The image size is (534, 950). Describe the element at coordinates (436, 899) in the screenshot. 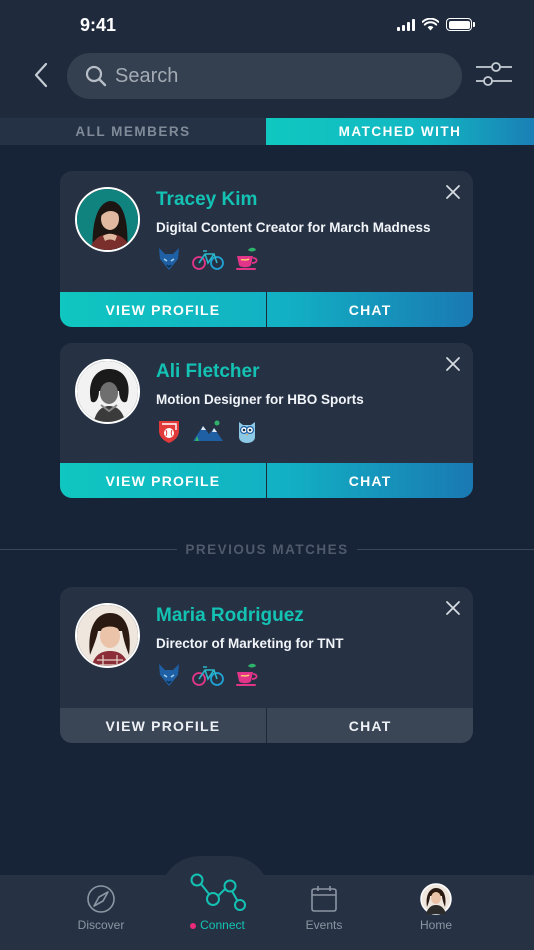

I see `profile-avatar-icon` at that location.